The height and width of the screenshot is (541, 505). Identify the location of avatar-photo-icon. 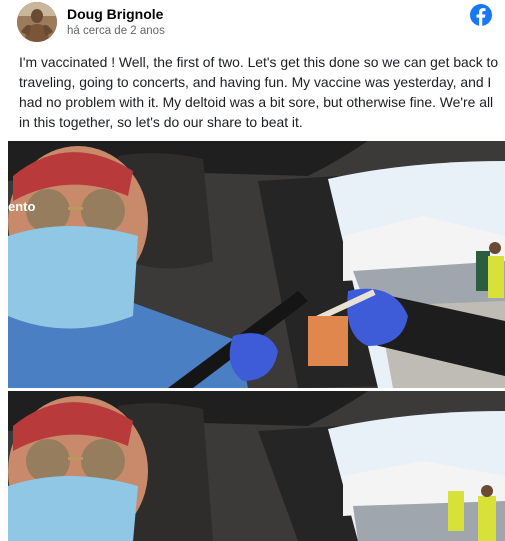
(37, 22).